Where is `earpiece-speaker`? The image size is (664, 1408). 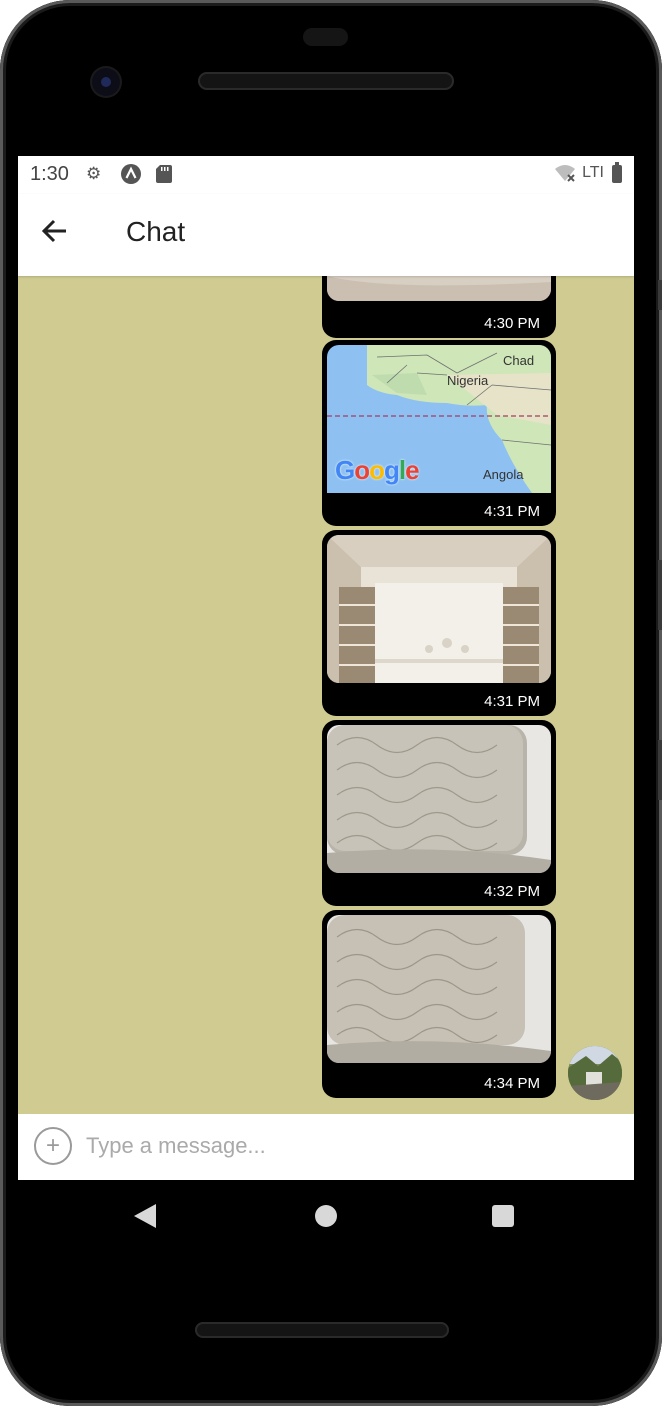
earpiece-speaker is located at coordinates (326, 81).